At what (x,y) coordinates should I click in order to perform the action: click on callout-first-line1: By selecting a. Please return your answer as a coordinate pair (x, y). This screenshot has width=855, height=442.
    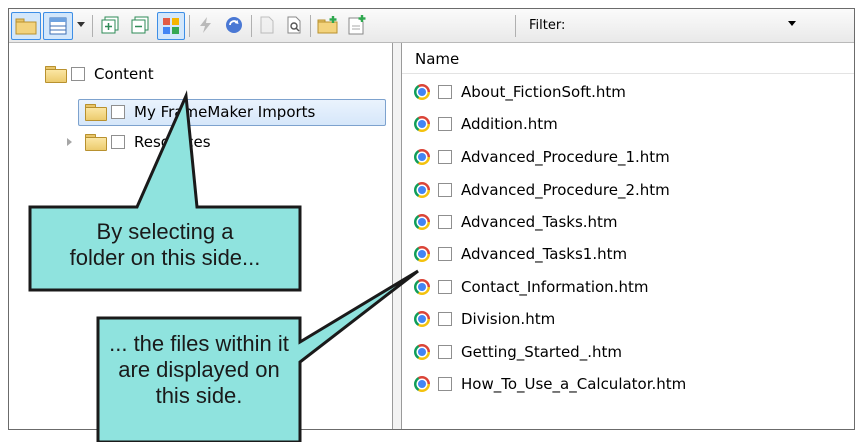
    Looking at the image, I should click on (165, 231).